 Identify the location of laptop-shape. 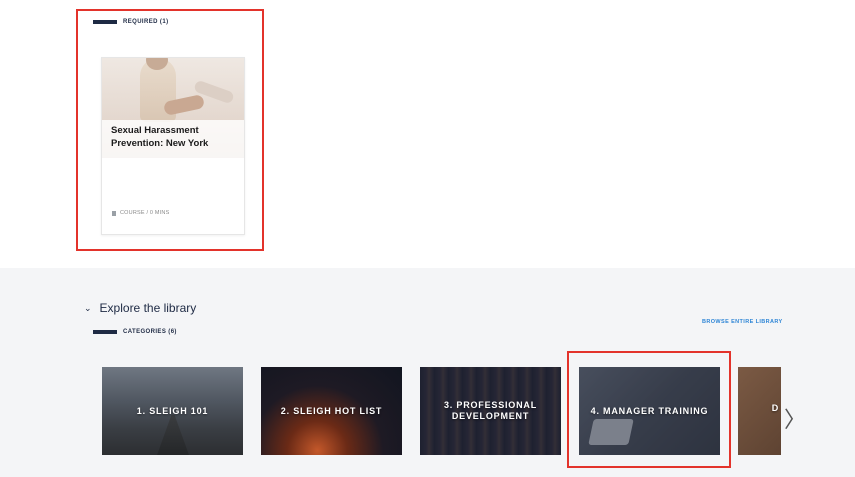
(611, 432).